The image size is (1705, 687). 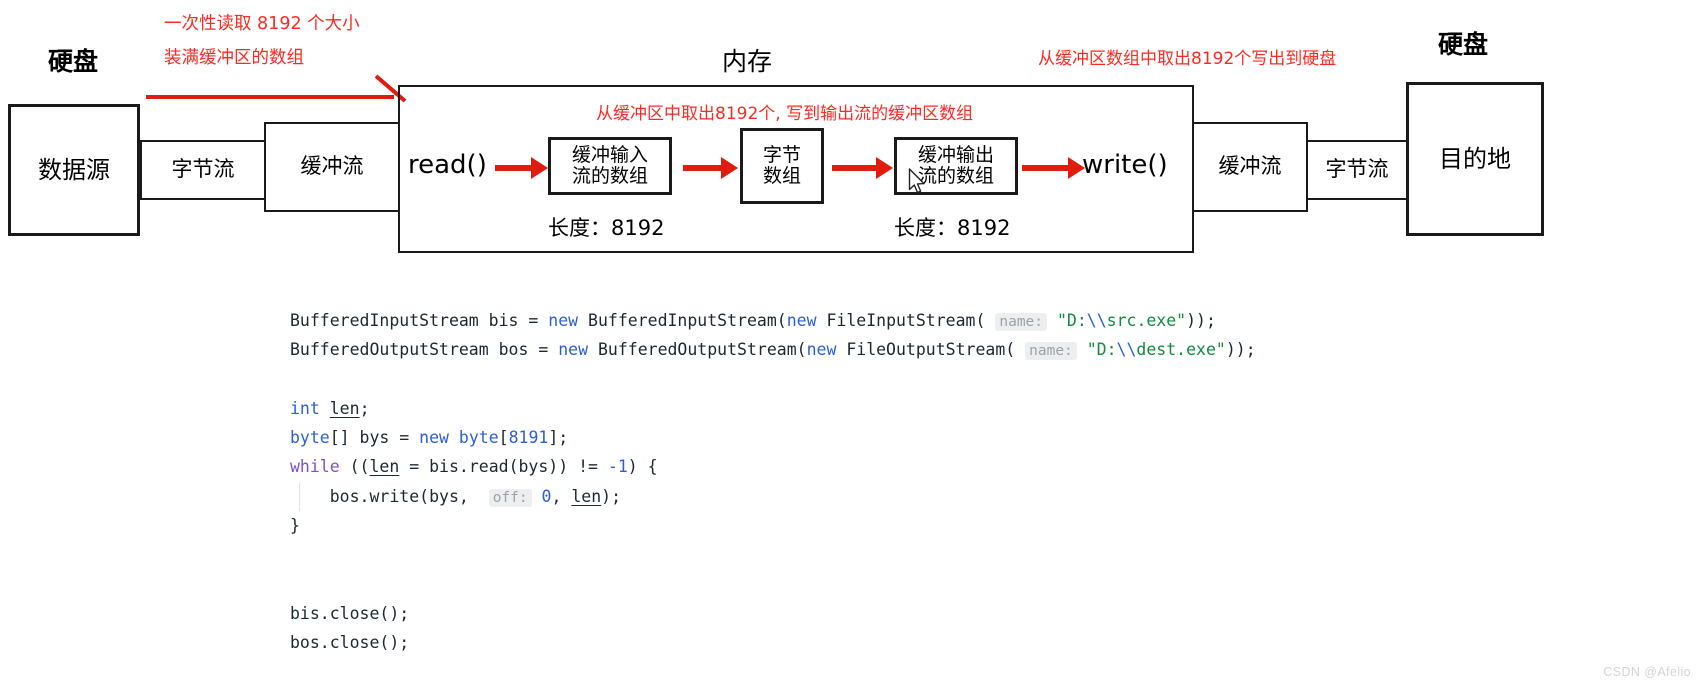 I want to click on code-line: bis.close();, so click(x=773, y=613).